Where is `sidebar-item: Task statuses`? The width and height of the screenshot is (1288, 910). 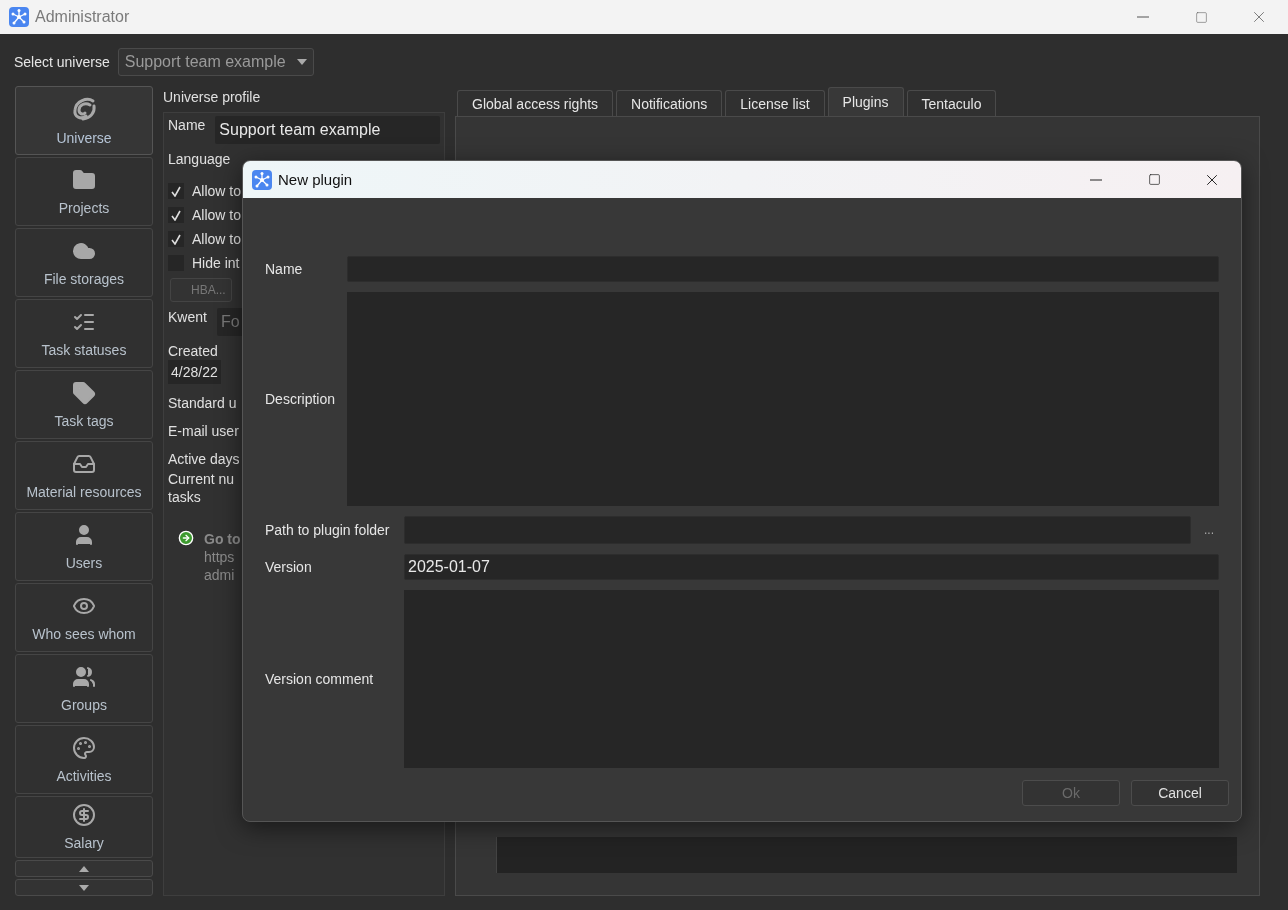 sidebar-item: Task statuses is located at coordinates (84, 333).